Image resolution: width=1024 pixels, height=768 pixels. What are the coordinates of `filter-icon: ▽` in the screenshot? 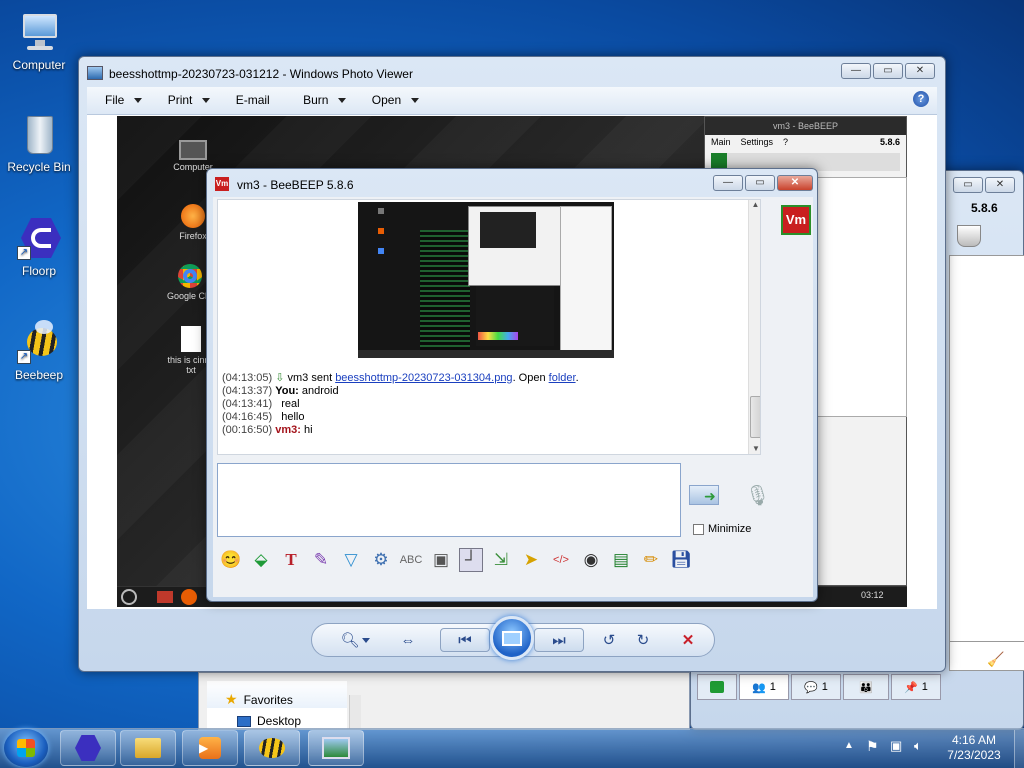 It's located at (351, 560).